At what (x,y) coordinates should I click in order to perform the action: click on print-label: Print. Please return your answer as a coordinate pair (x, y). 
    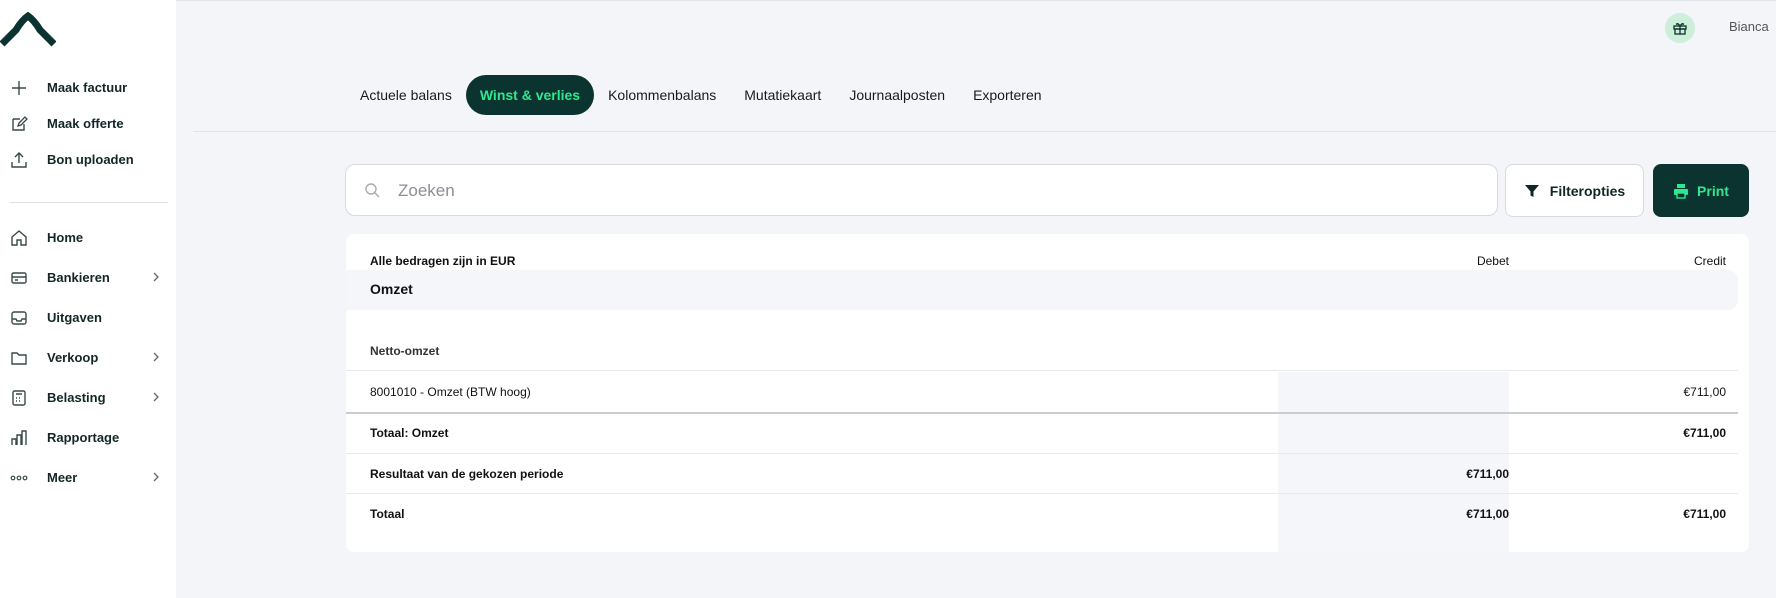
    Looking at the image, I should click on (1713, 190).